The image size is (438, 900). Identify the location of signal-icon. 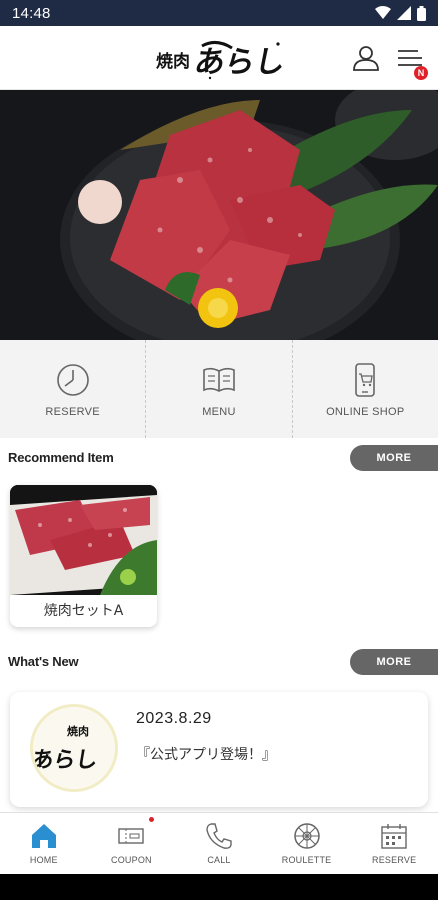
(404, 13).